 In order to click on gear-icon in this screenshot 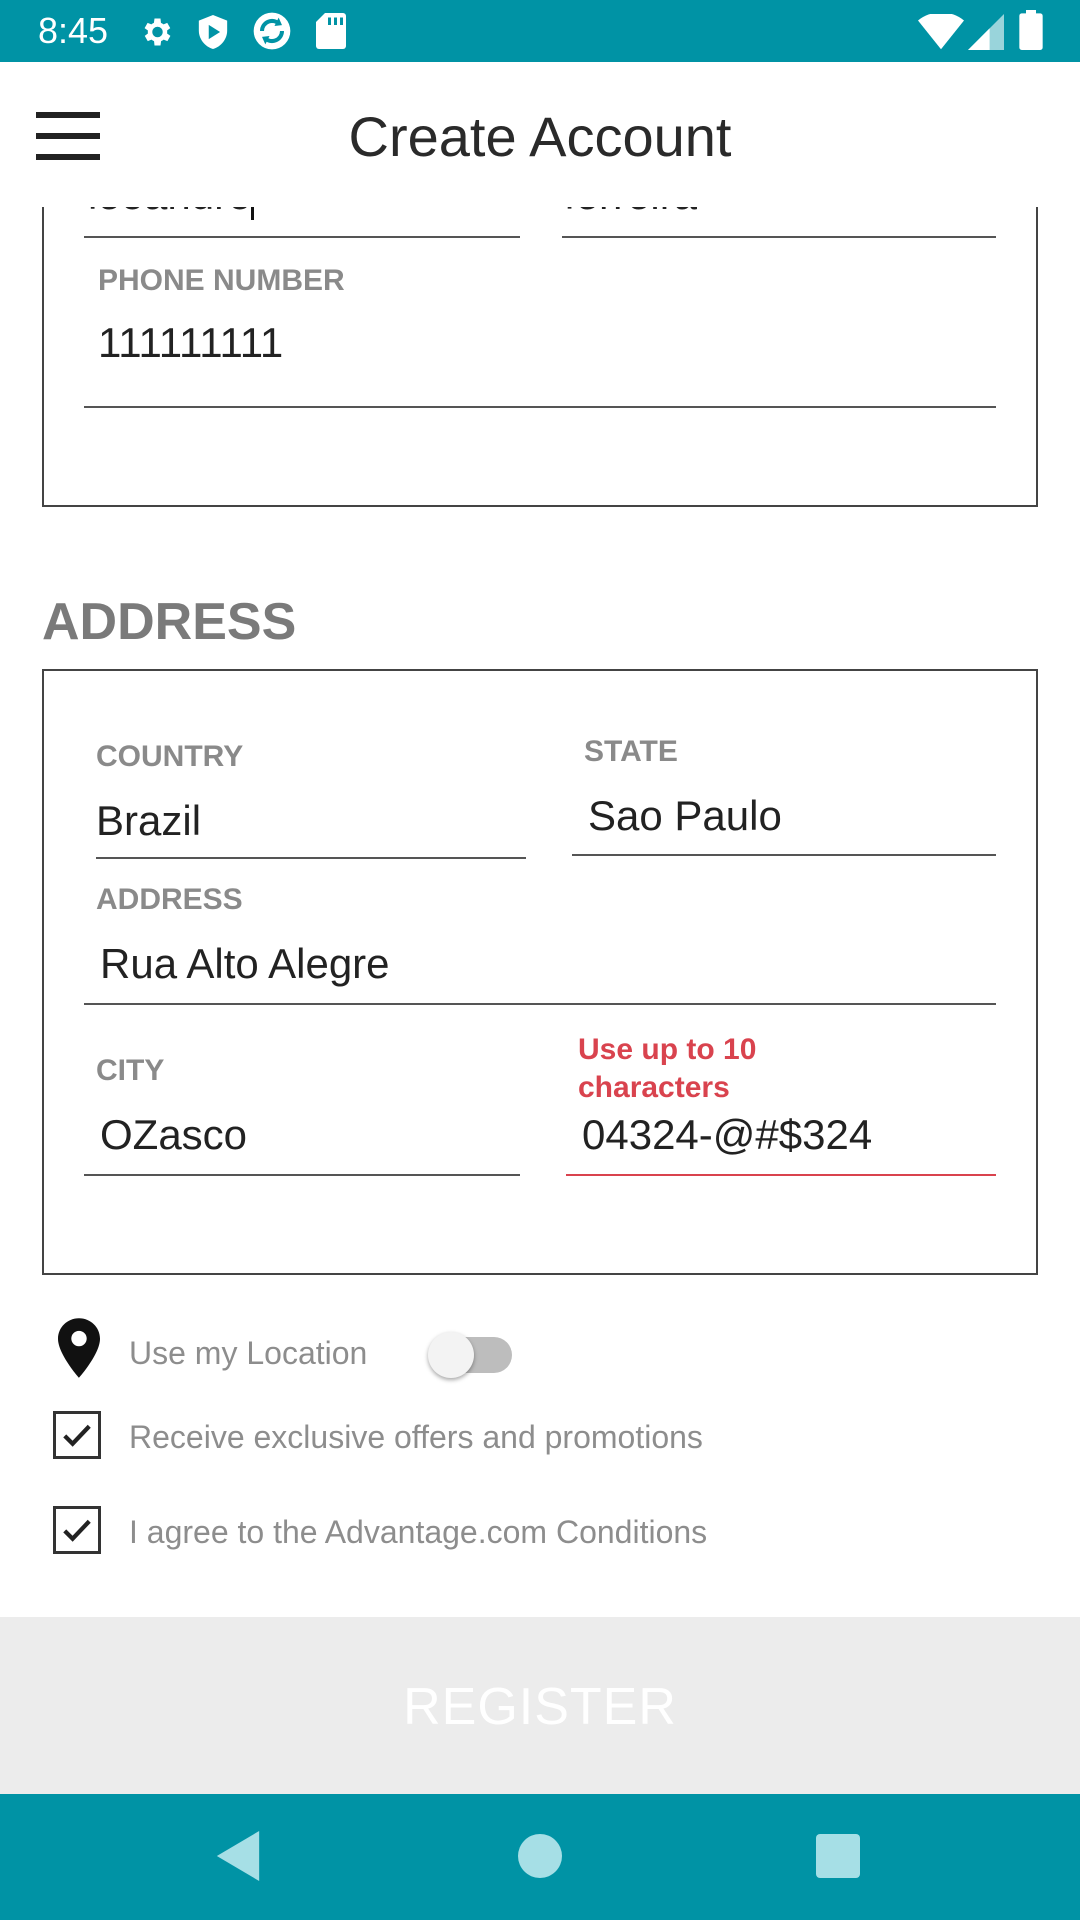, I will do `click(157, 32)`.